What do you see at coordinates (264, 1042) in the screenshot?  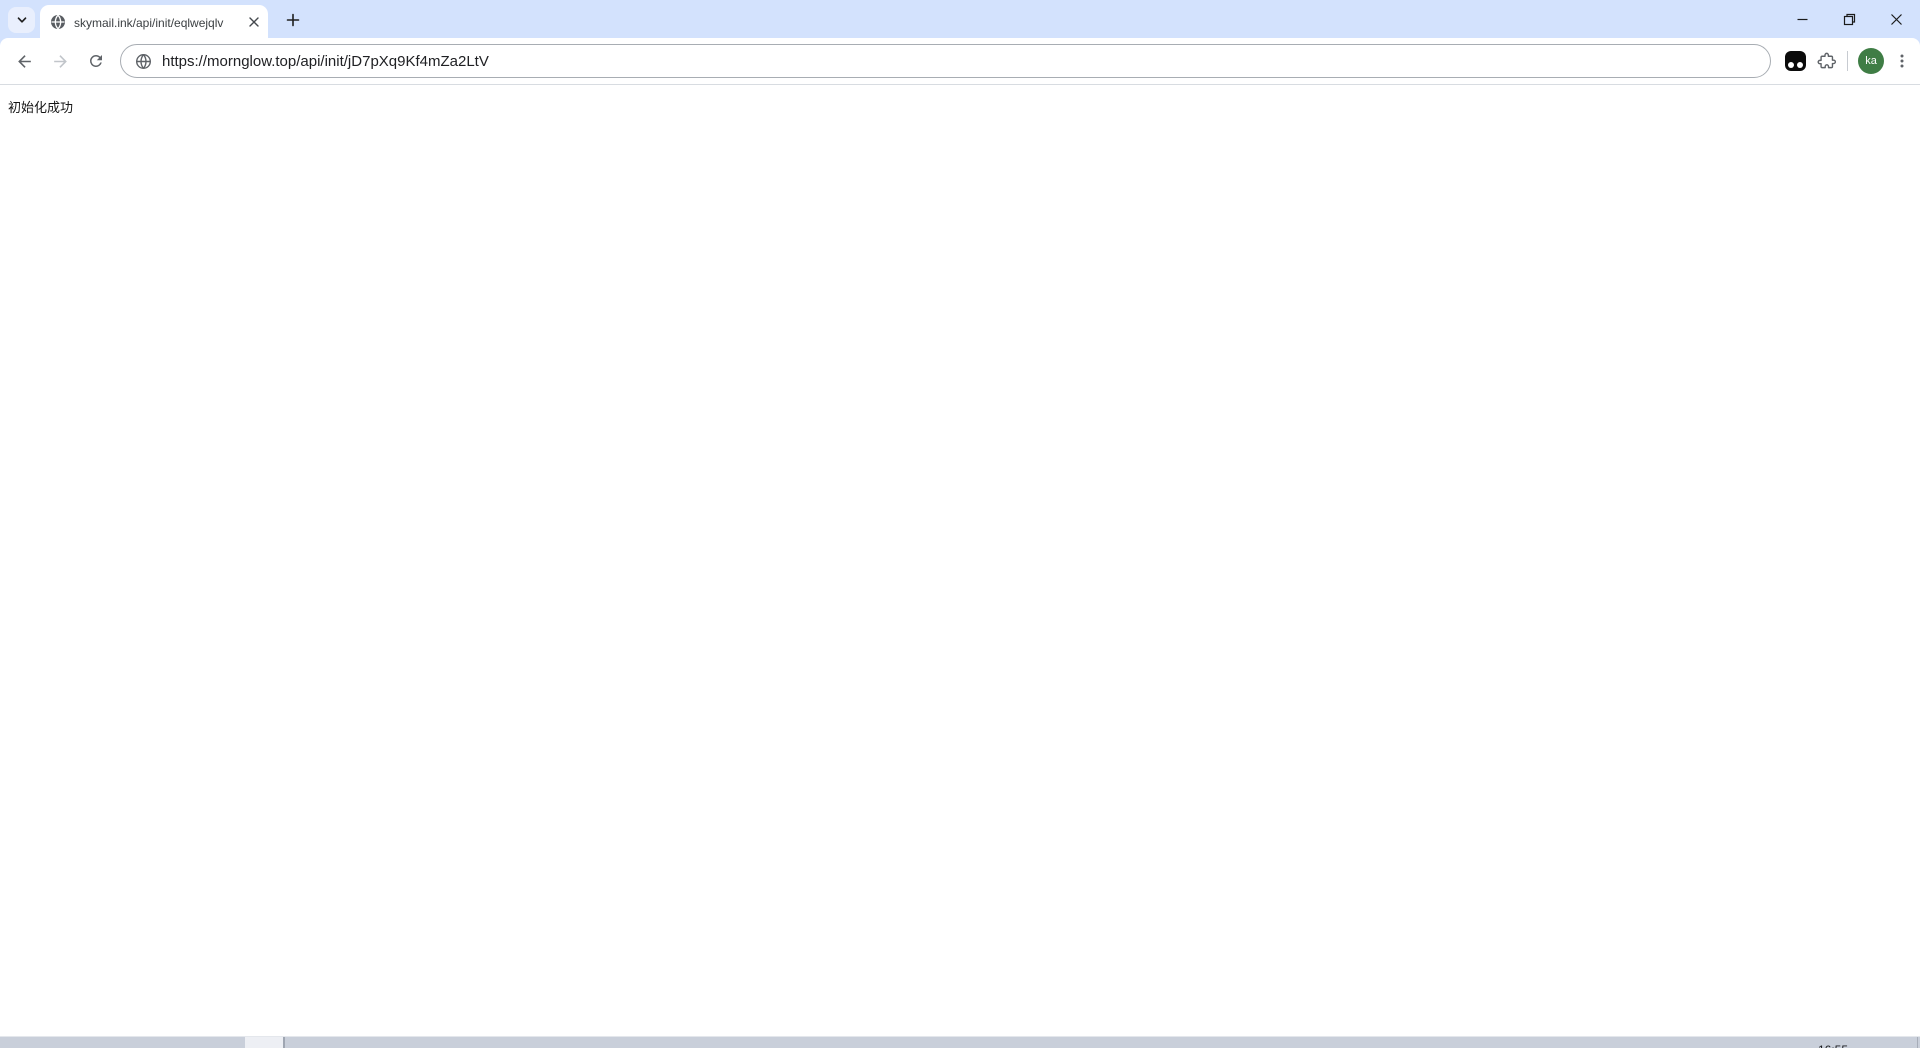 I see `taskbar-active-app` at bounding box center [264, 1042].